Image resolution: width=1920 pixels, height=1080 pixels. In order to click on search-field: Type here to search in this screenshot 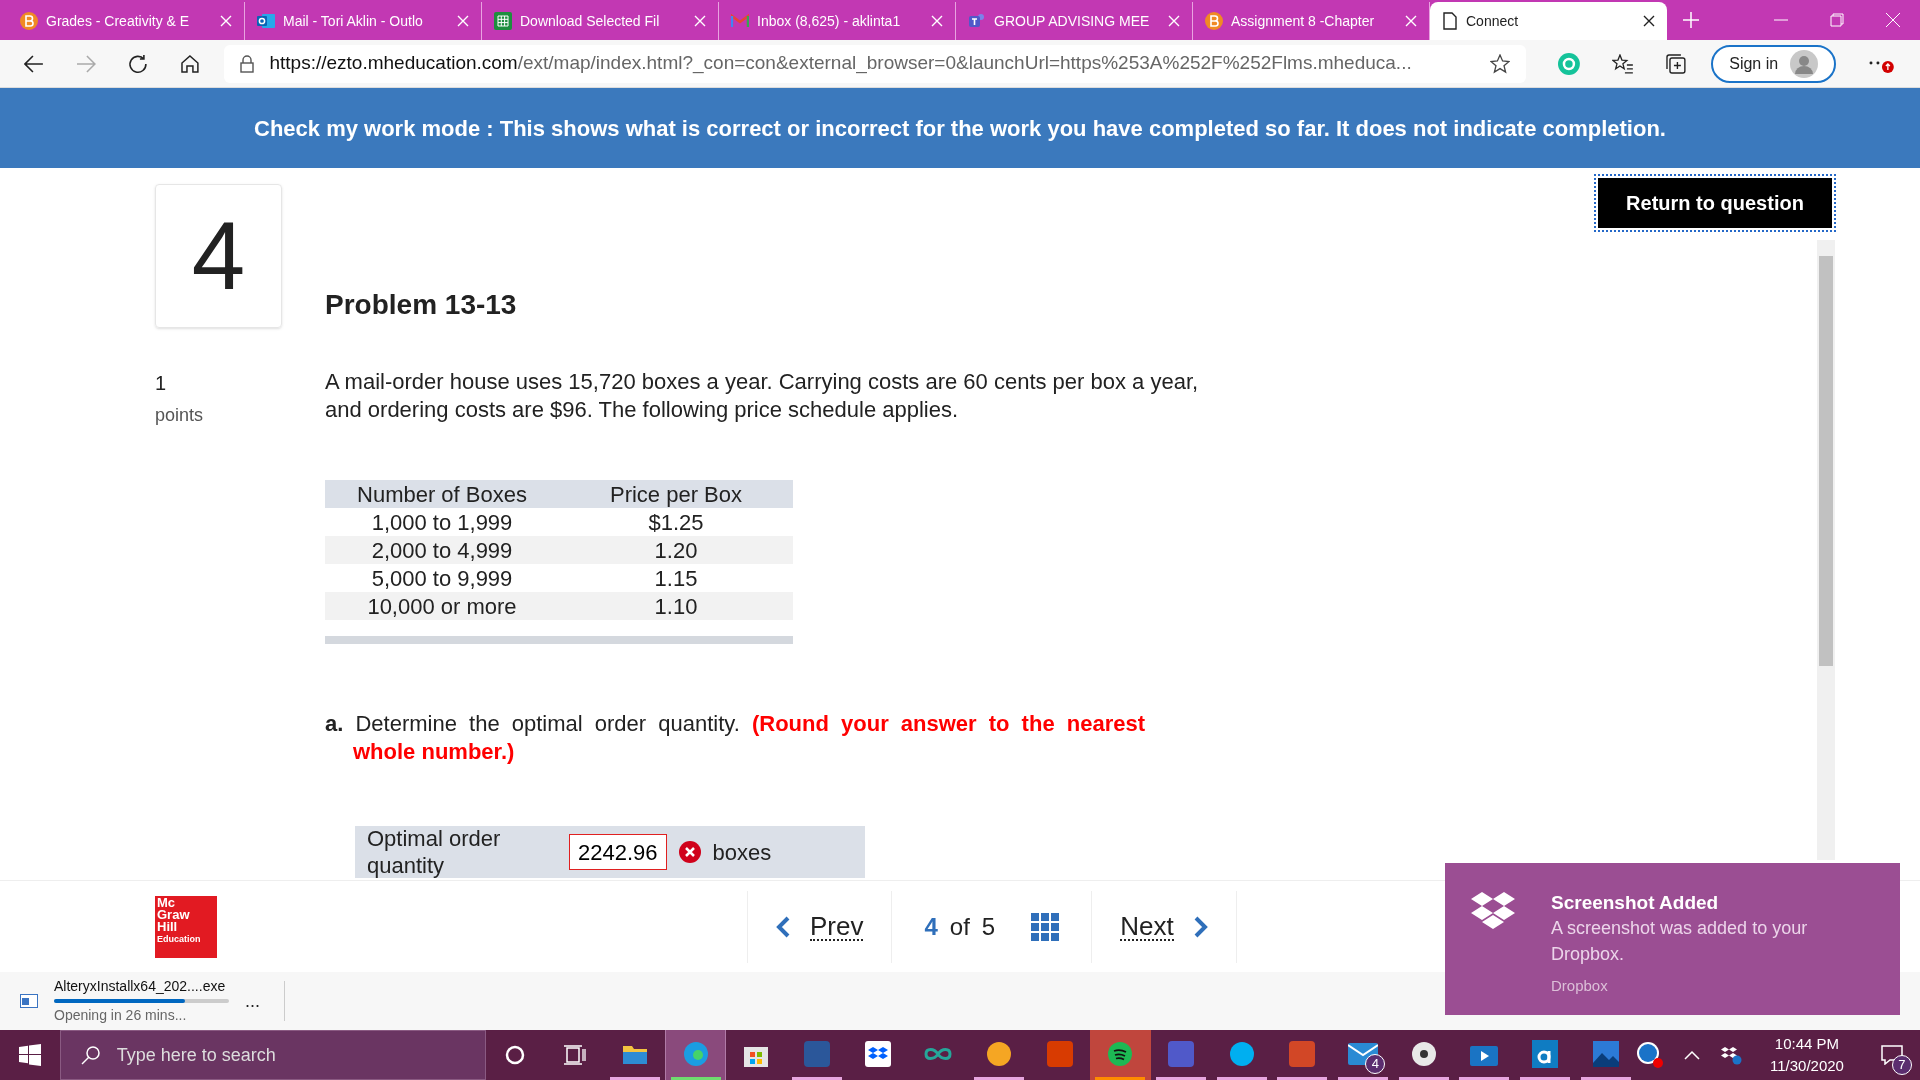, I will do `click(272, 1055)`.